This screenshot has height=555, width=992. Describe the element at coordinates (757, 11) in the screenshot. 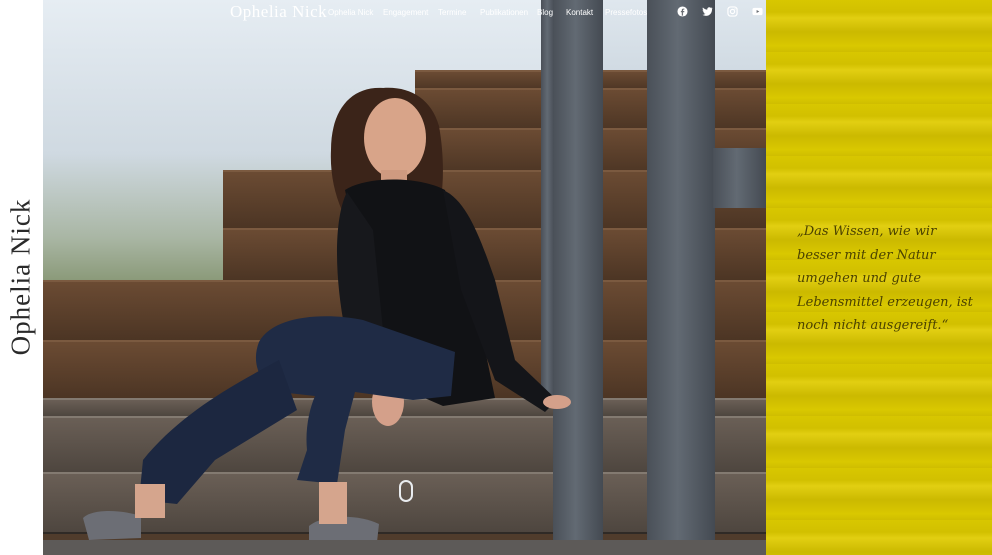

I see `youtube-icon` at that location.